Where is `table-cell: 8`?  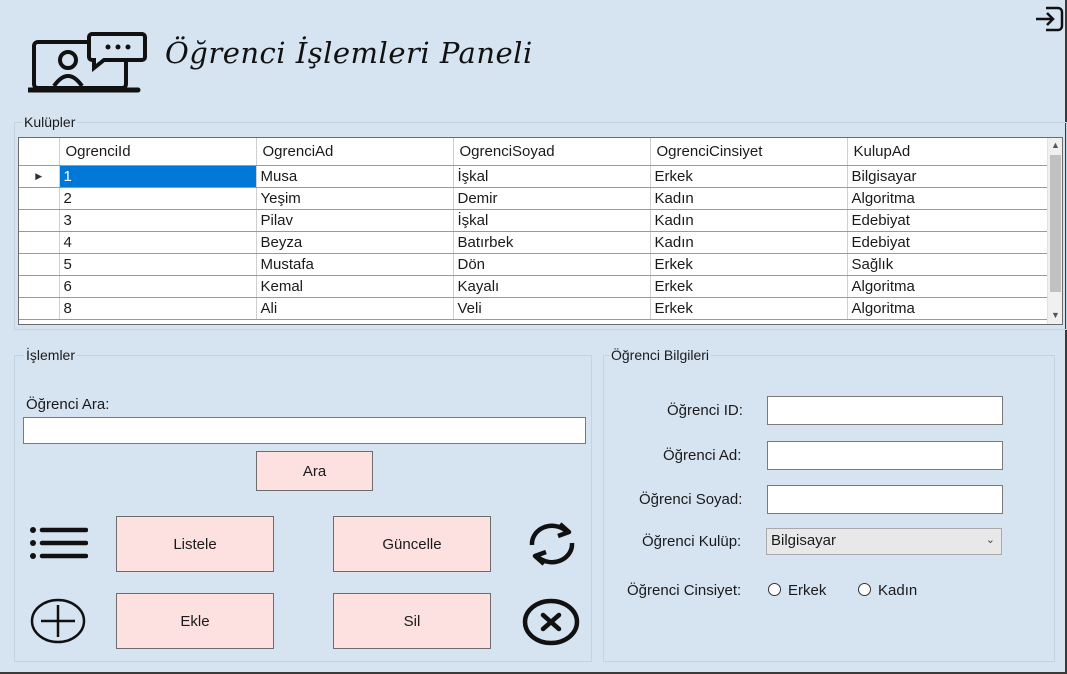
table-cell: 8 is located at coordinates (158, 308).